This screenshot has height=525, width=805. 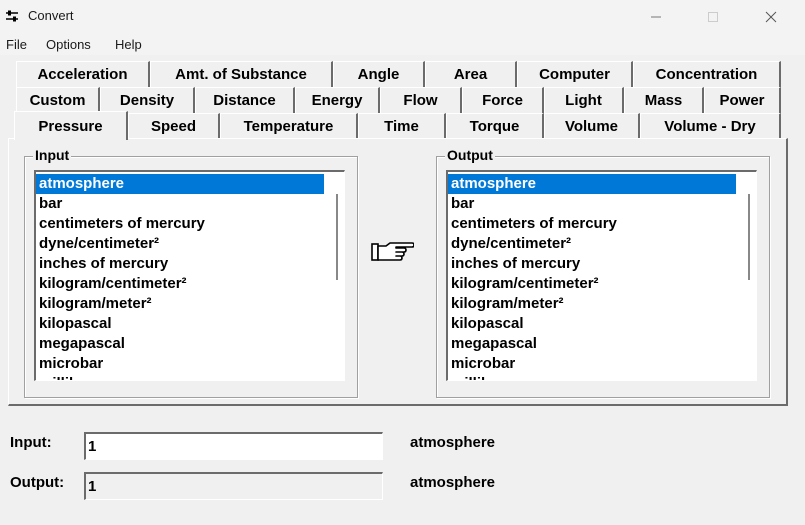 I want to click on minimize-button, so click(x=656, y=16).